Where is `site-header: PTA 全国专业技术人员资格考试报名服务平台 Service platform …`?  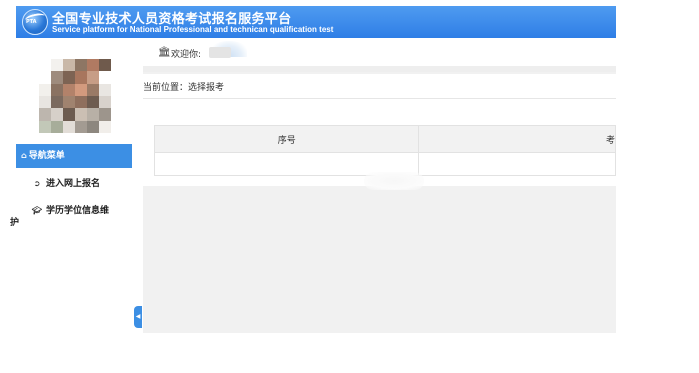 site-header: PTA 全国专业技术人员资格考试报名服务平台 Service platform … is located at coordinates (316, 22).